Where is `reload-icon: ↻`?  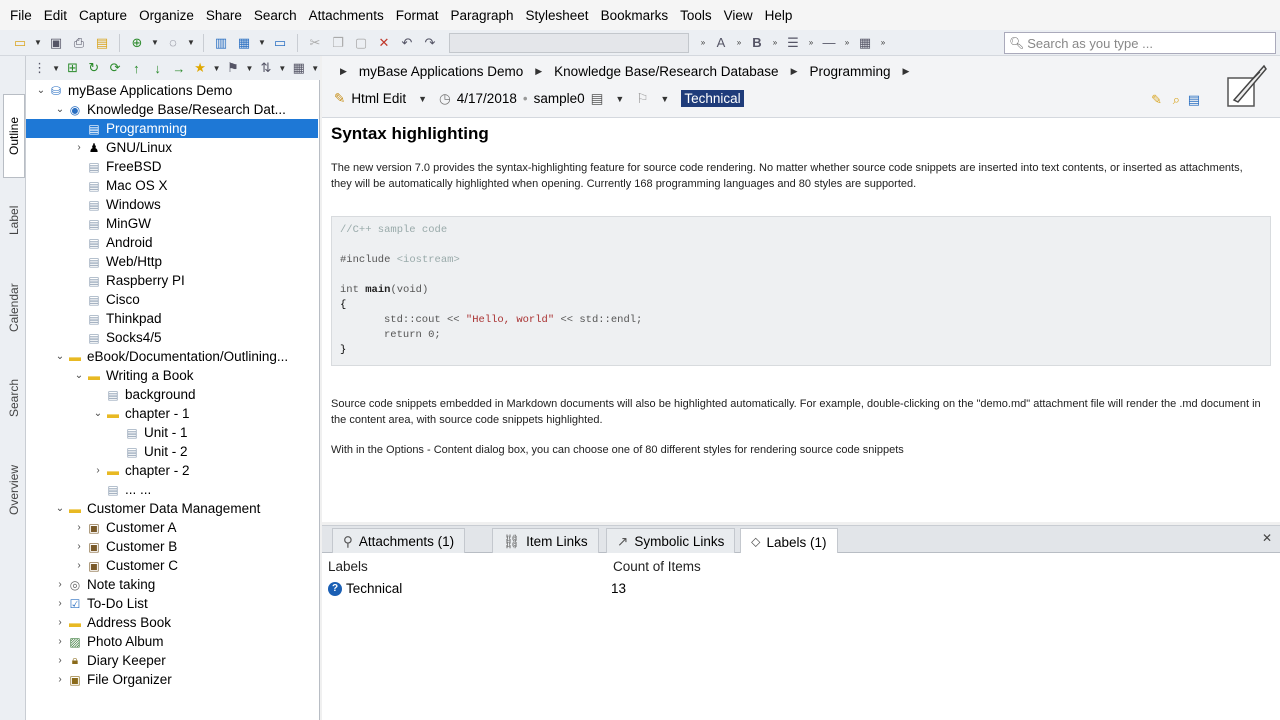 reload-icon: ↻ is located at coordinates (93, 68).